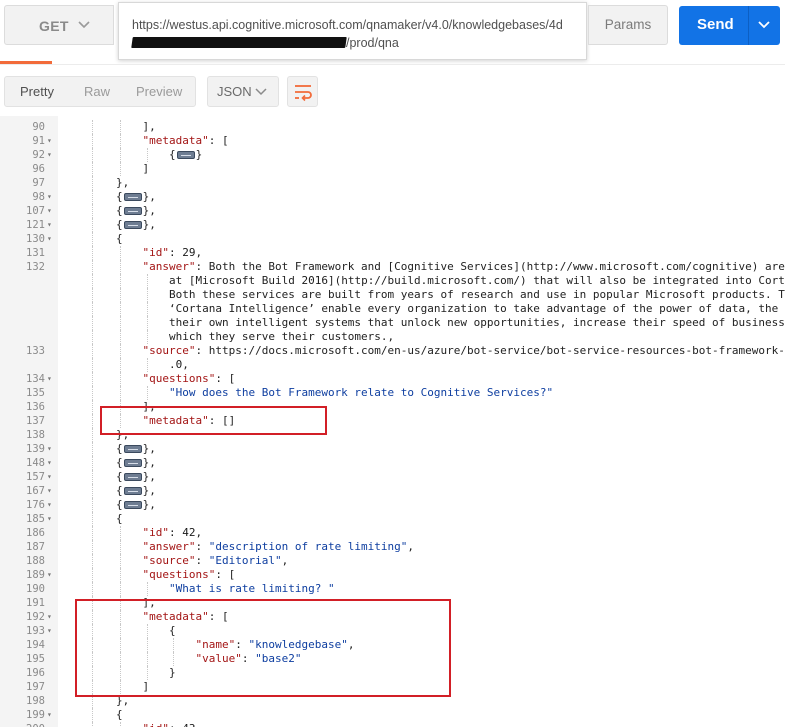  Describe the element at coordinates (392, 64) in the screenshot. I see `divider` at that location.